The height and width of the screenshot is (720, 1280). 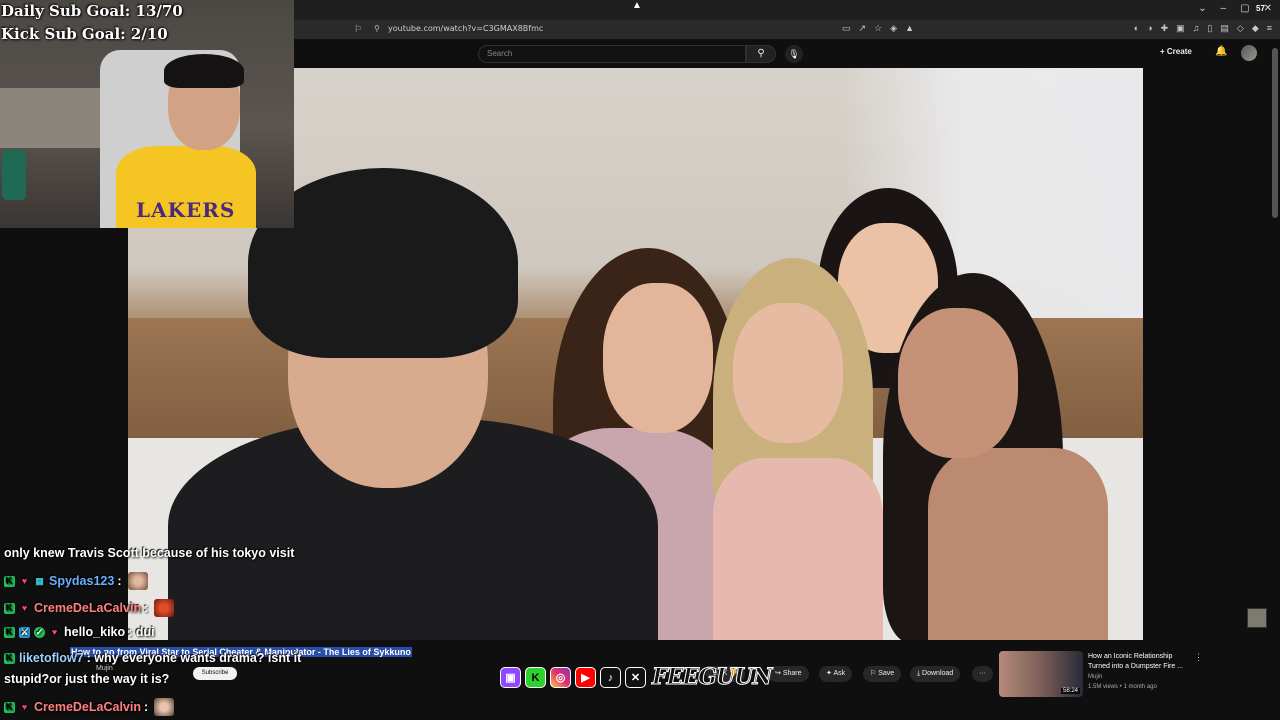 I want to click on tab-search-icon: ⌄, so click(x=1202, y=8).